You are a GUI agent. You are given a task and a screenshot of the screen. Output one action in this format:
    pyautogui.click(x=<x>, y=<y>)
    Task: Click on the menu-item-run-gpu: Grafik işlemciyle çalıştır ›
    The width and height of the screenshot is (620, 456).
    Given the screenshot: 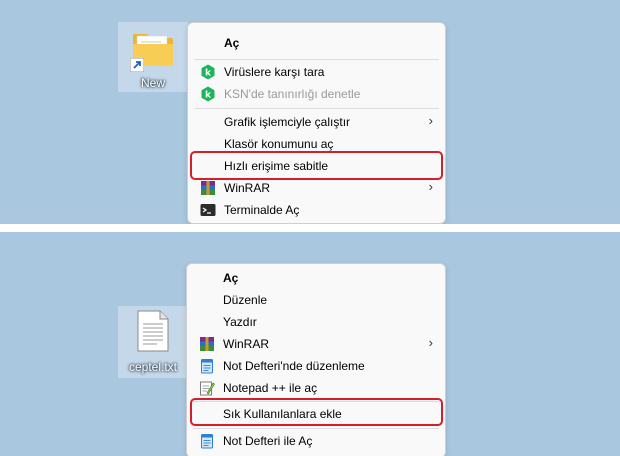 What is the action you would take?
    pyautogui.click(x=316, y=122)
    